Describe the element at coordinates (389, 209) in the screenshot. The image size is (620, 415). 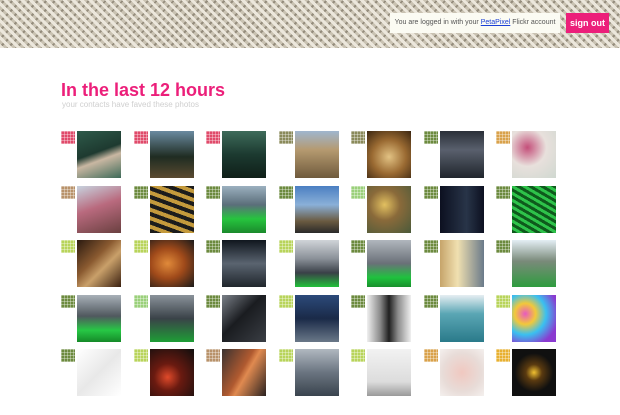
I see `photo-thumbnail-jewelry` at that location.